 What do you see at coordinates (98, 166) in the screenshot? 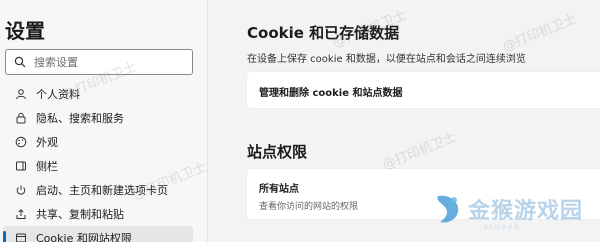
I see `sidebar-item-sidebar: 侧栏` at bounding box center [98, 166].